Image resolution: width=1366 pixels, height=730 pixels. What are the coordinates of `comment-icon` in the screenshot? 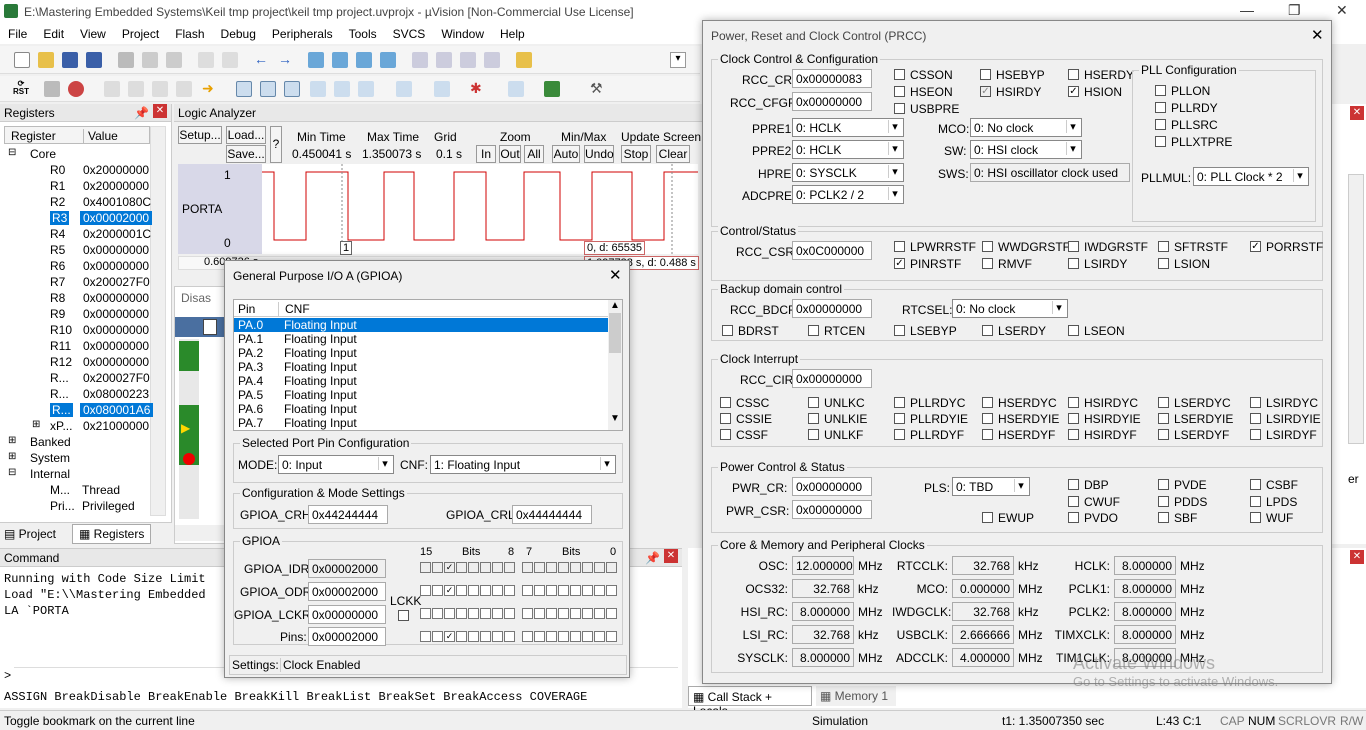 It's located at (468, 60).